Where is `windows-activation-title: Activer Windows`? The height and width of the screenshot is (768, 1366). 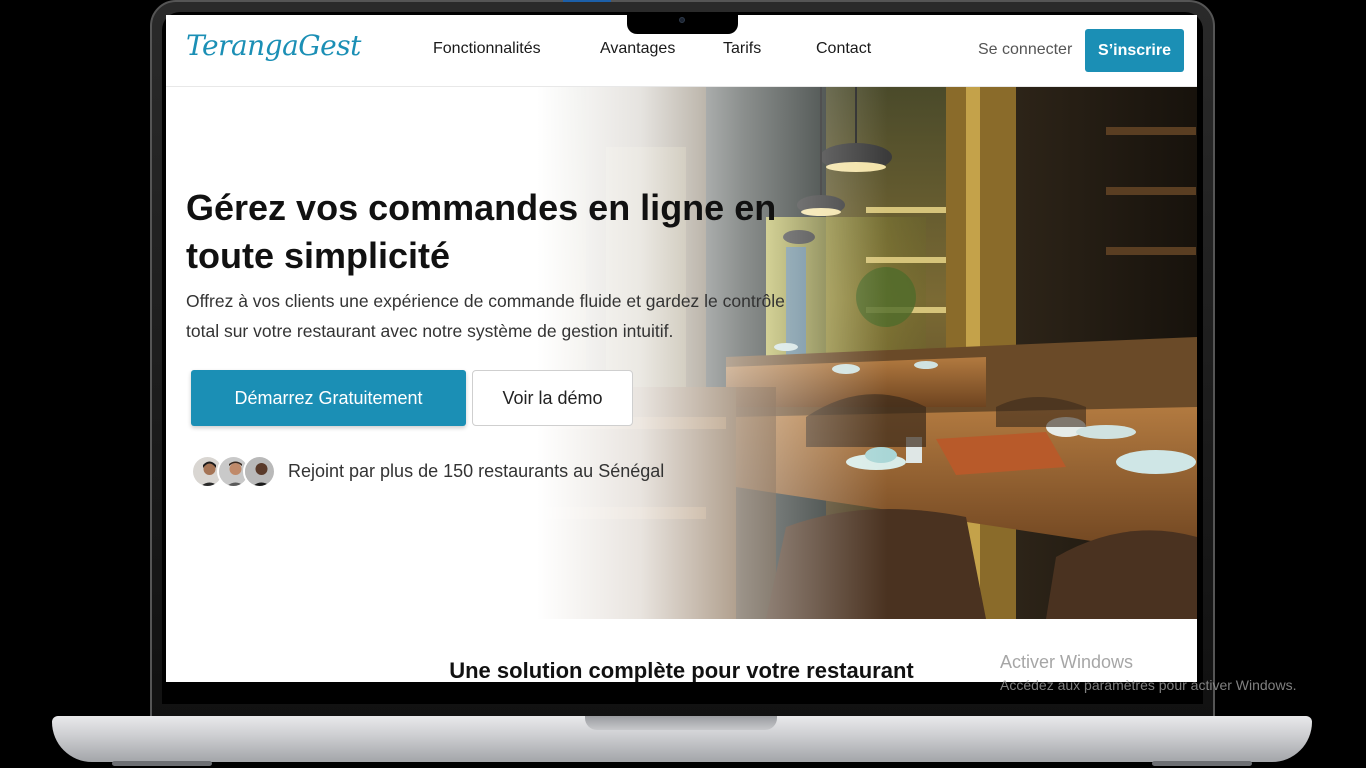 windows-activation-title: Activer Windows is located at coordinates (1067, 662).